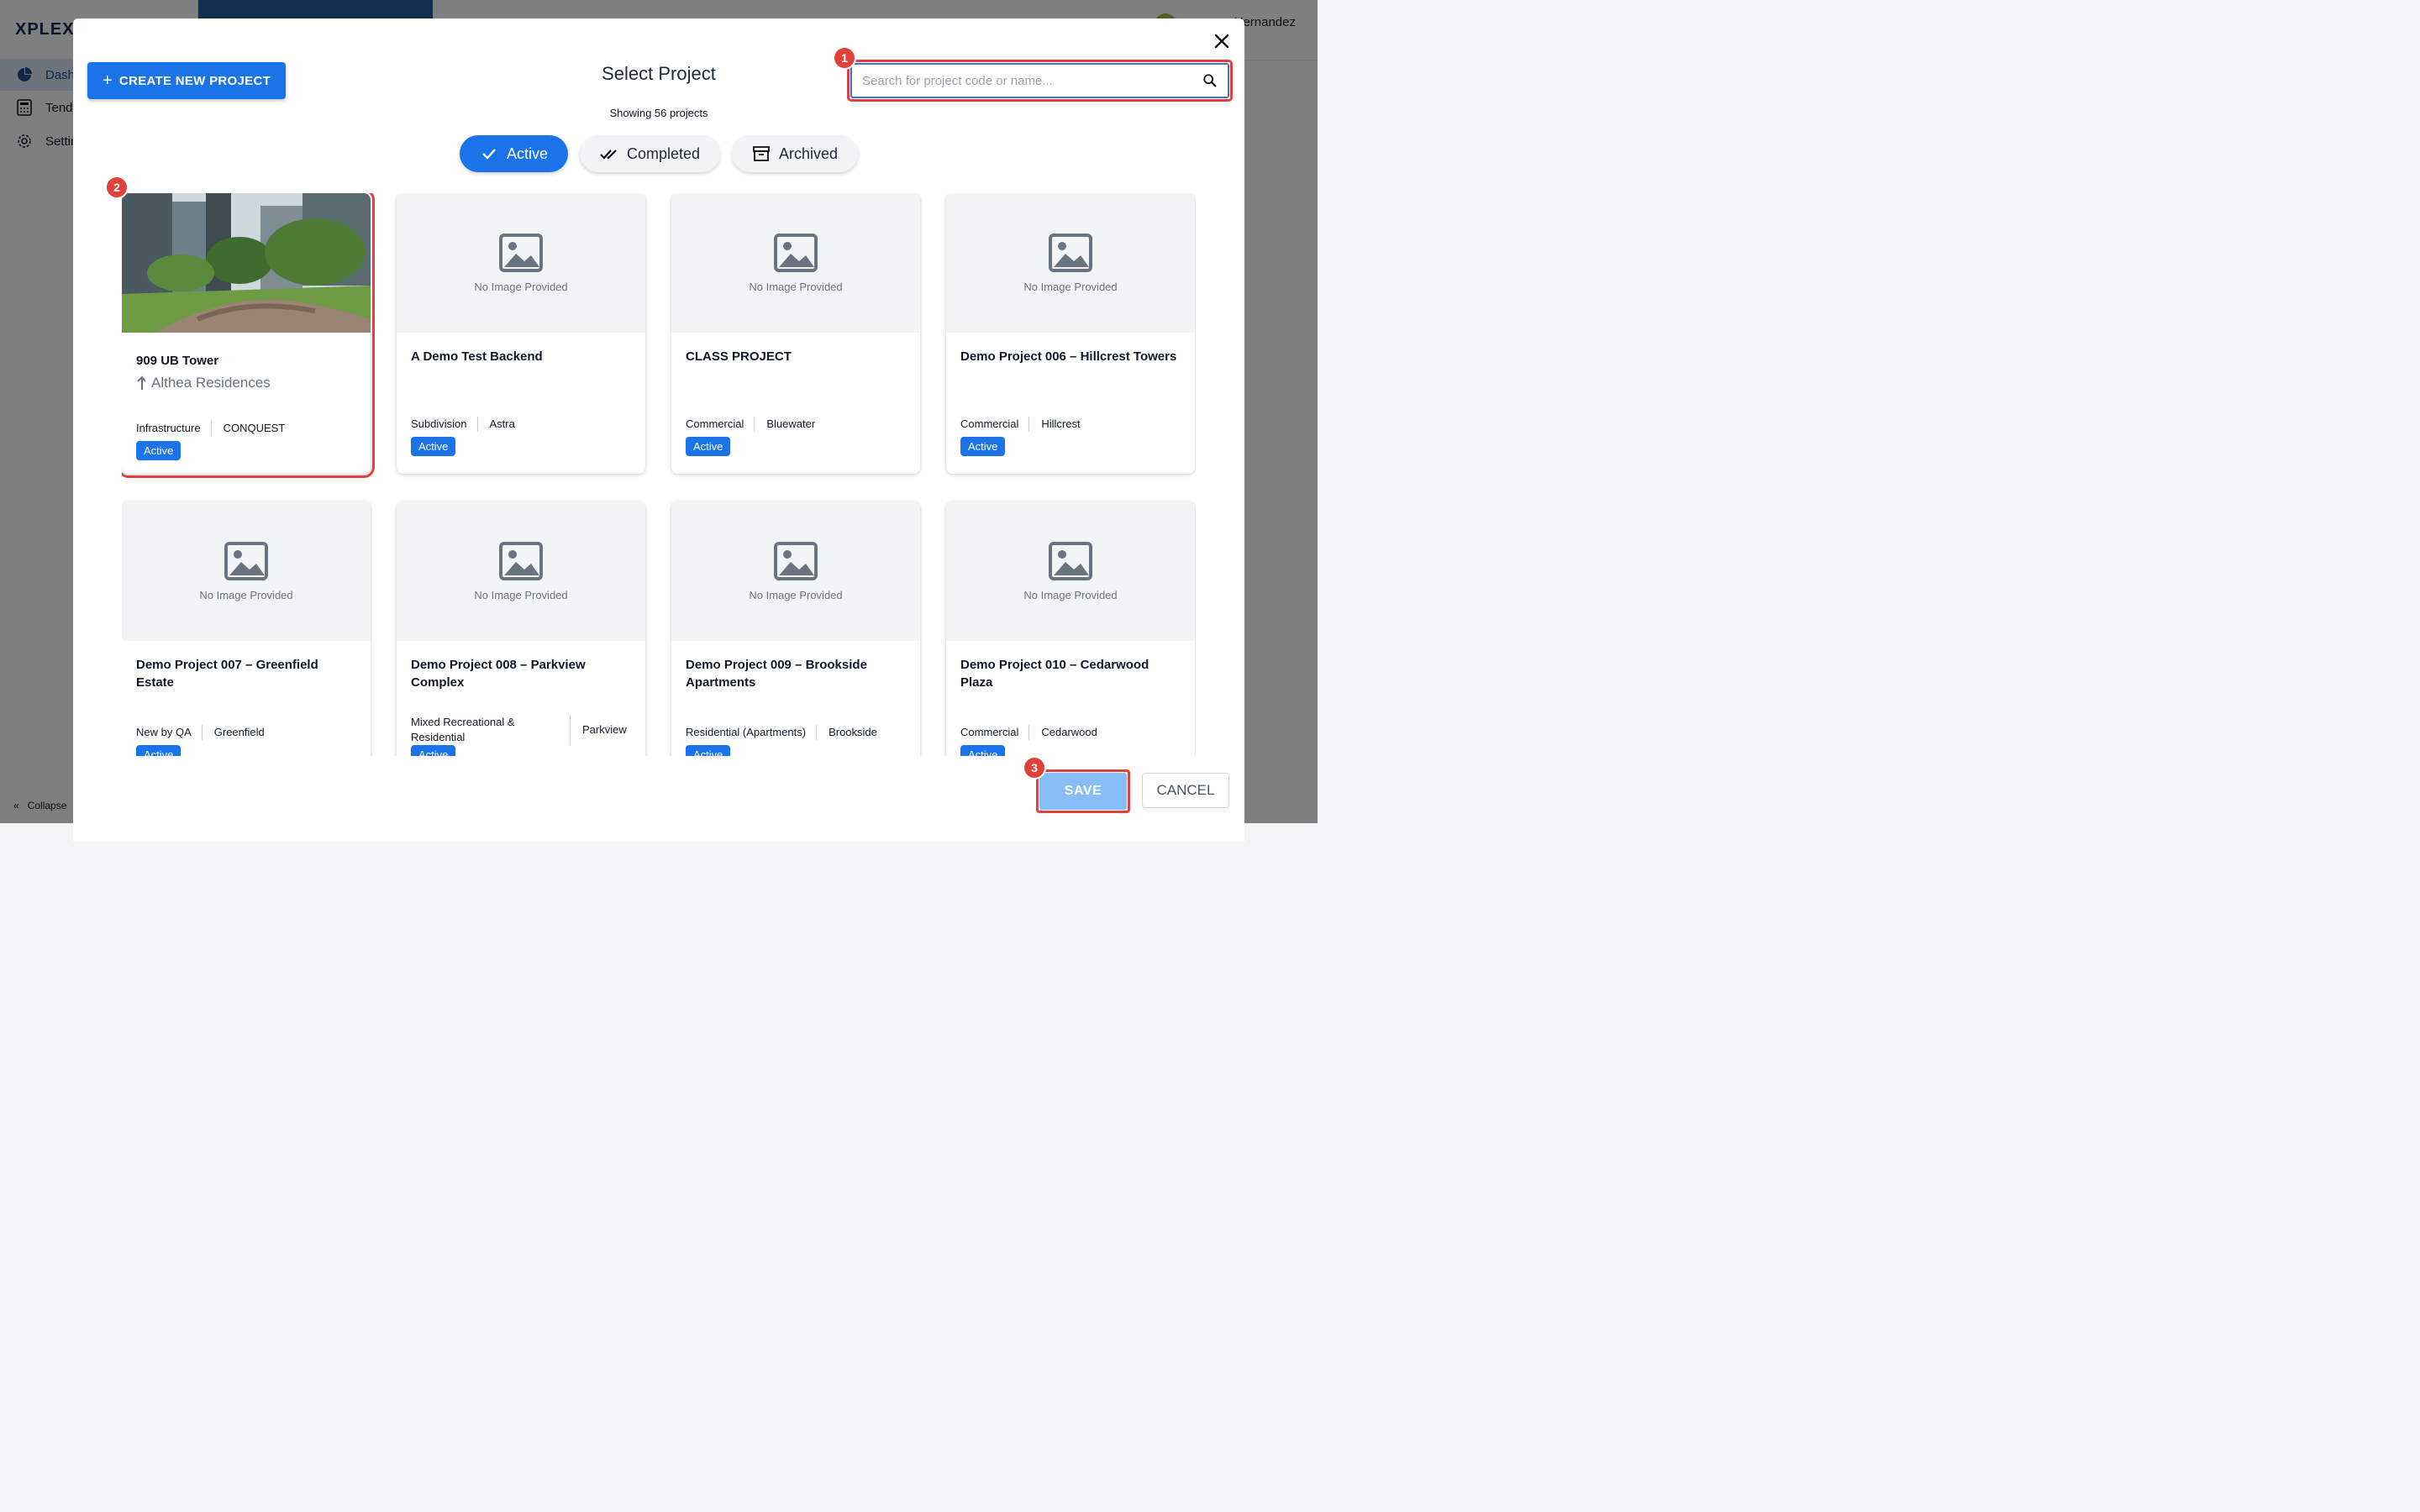 The height and width of the screenshot is (1512, 2420). I want to click on close-icon, so click(1222, 41).